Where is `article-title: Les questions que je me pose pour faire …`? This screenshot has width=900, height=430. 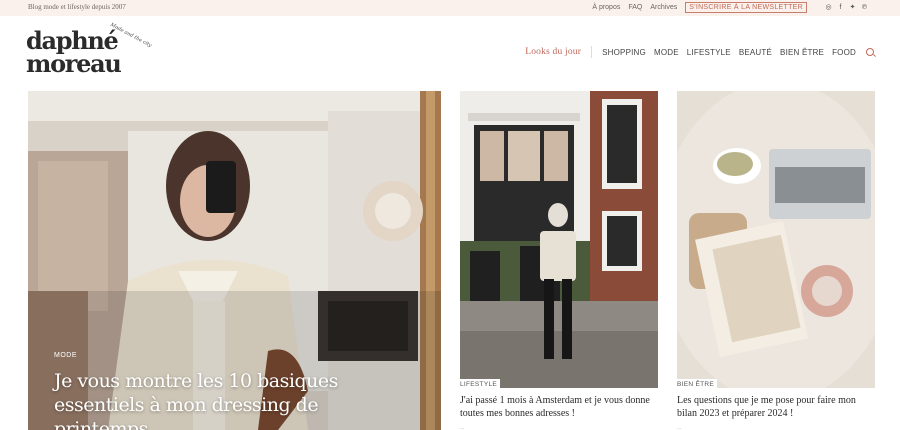
article-title: Les questions que je me pose pour faire … is located at coordinates (776, 407).